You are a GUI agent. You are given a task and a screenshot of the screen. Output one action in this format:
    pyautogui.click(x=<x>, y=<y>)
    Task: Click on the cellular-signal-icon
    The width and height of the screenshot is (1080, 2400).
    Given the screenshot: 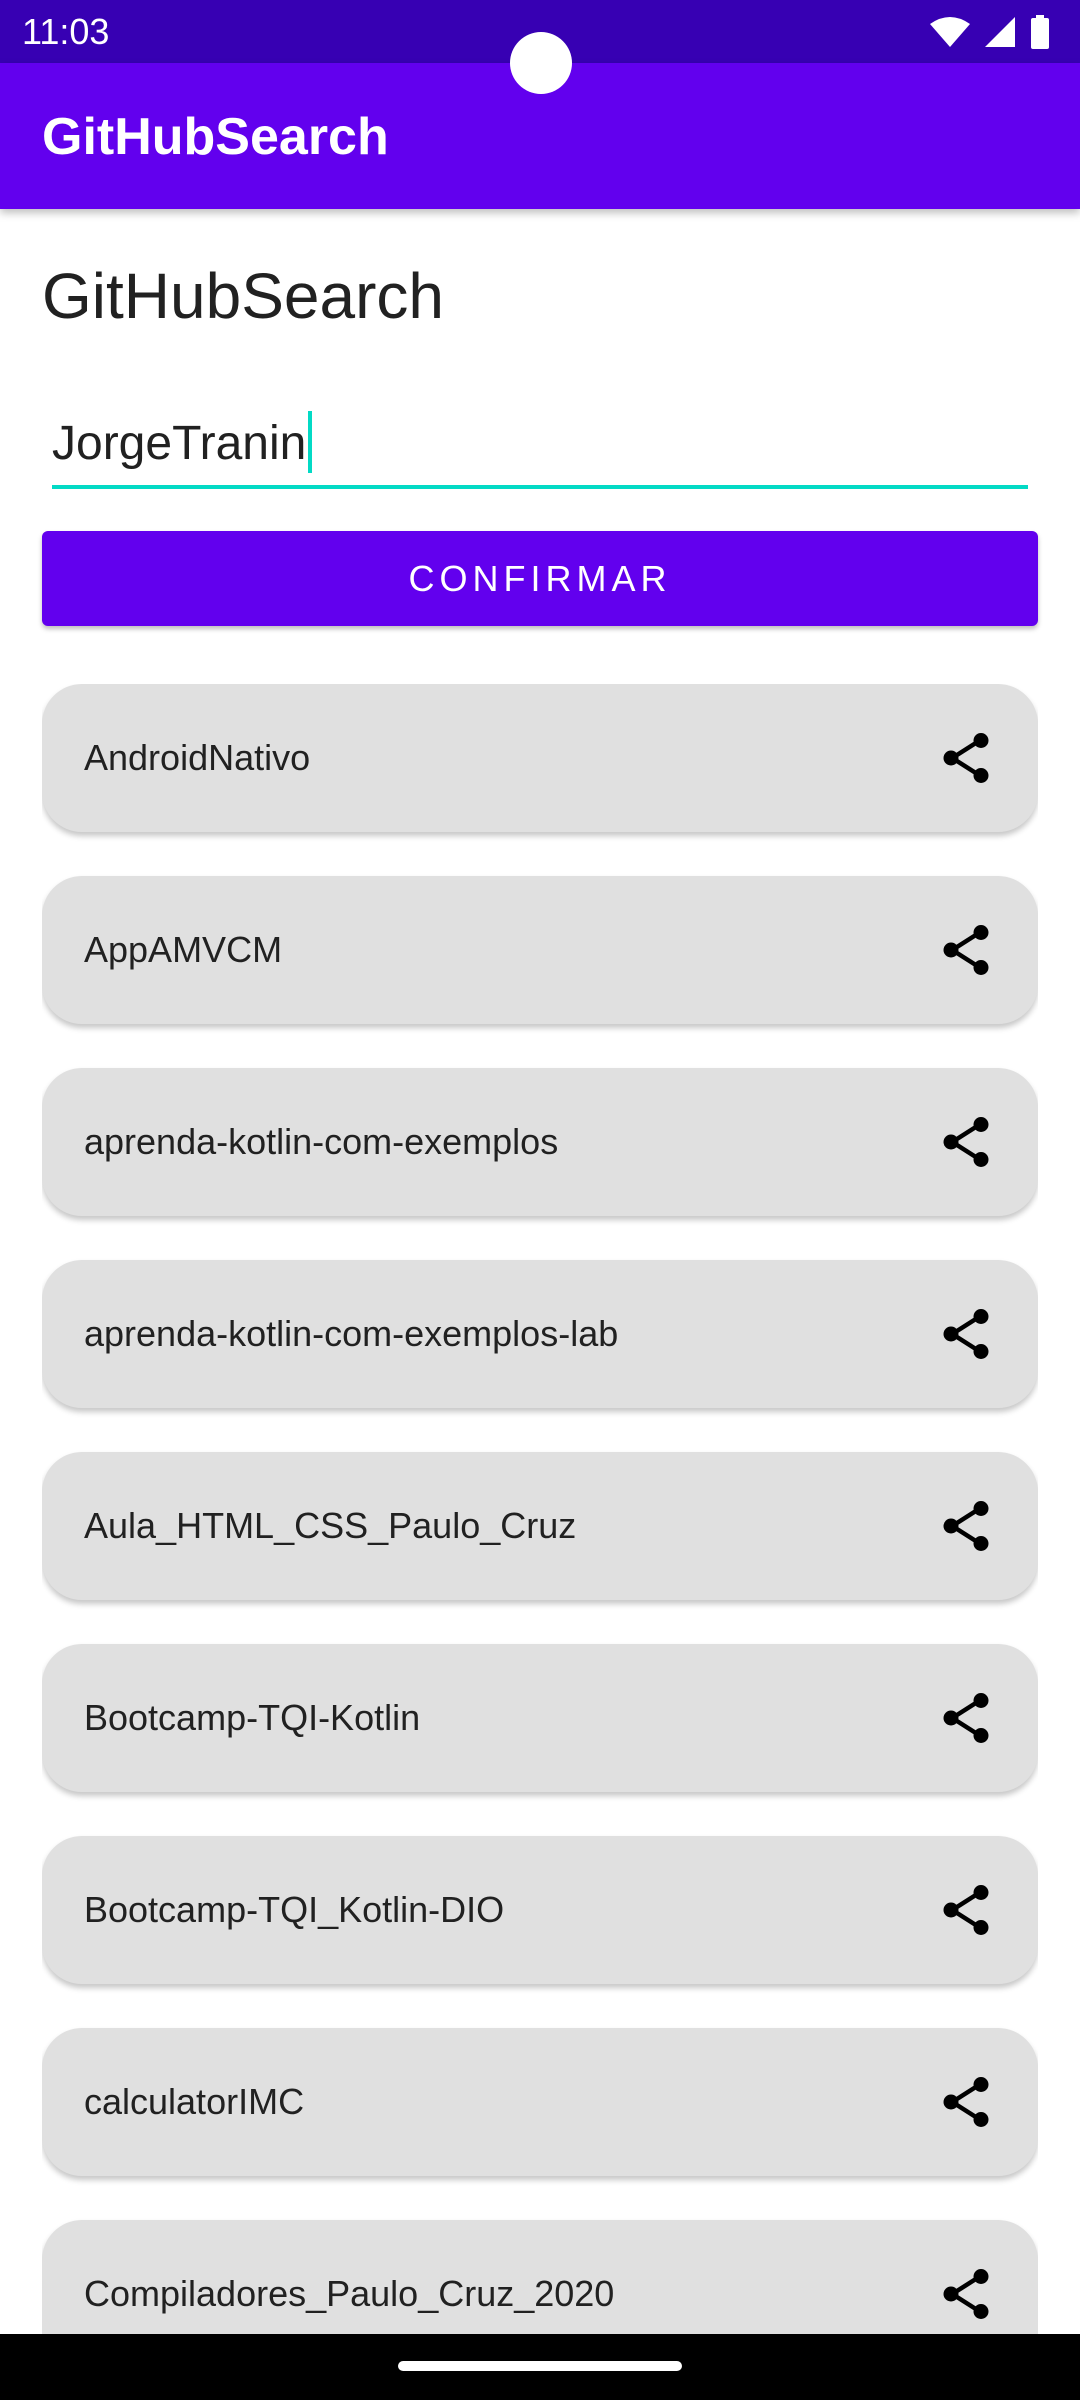 What is the action you would take?
    pyautogui.click(x=1000, y=32)
    